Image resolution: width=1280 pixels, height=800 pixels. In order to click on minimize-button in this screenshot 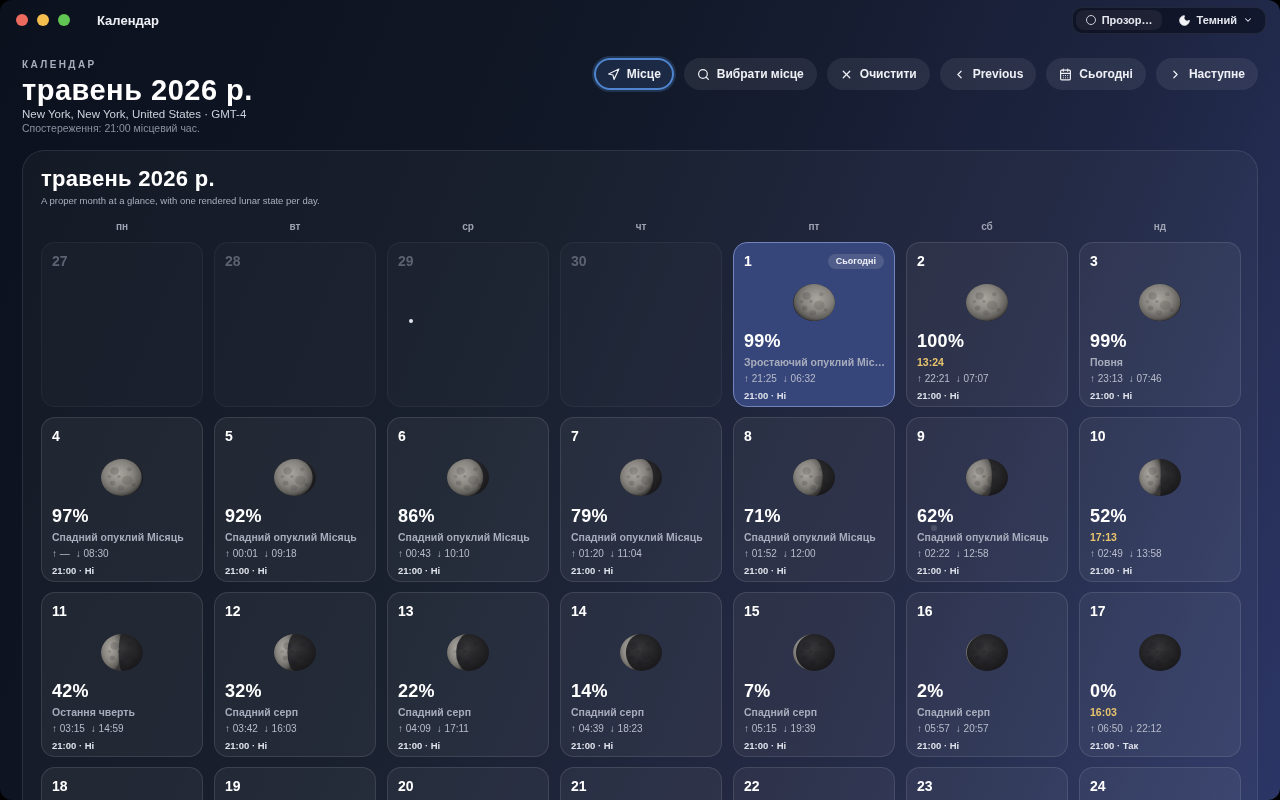, I will do `click(43, 20)`.